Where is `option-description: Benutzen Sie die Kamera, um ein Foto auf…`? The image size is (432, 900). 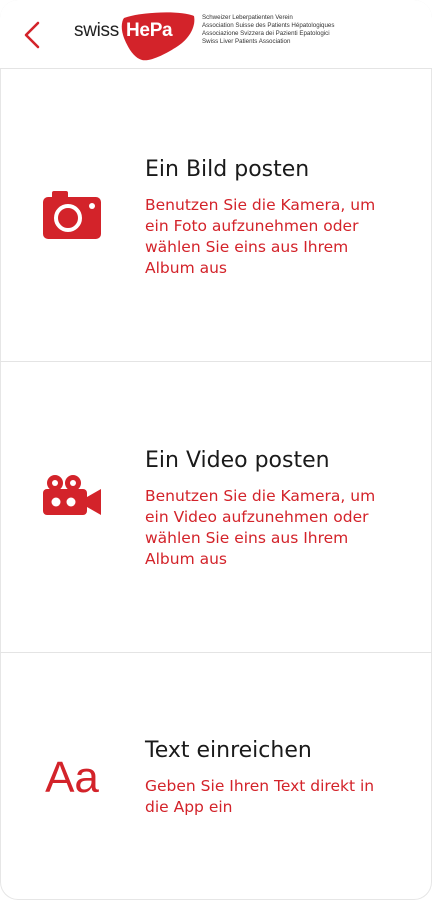 option-description: Benutzen Sie die Kamera, um ein Foto auf… is located at coordinates (280, 237).